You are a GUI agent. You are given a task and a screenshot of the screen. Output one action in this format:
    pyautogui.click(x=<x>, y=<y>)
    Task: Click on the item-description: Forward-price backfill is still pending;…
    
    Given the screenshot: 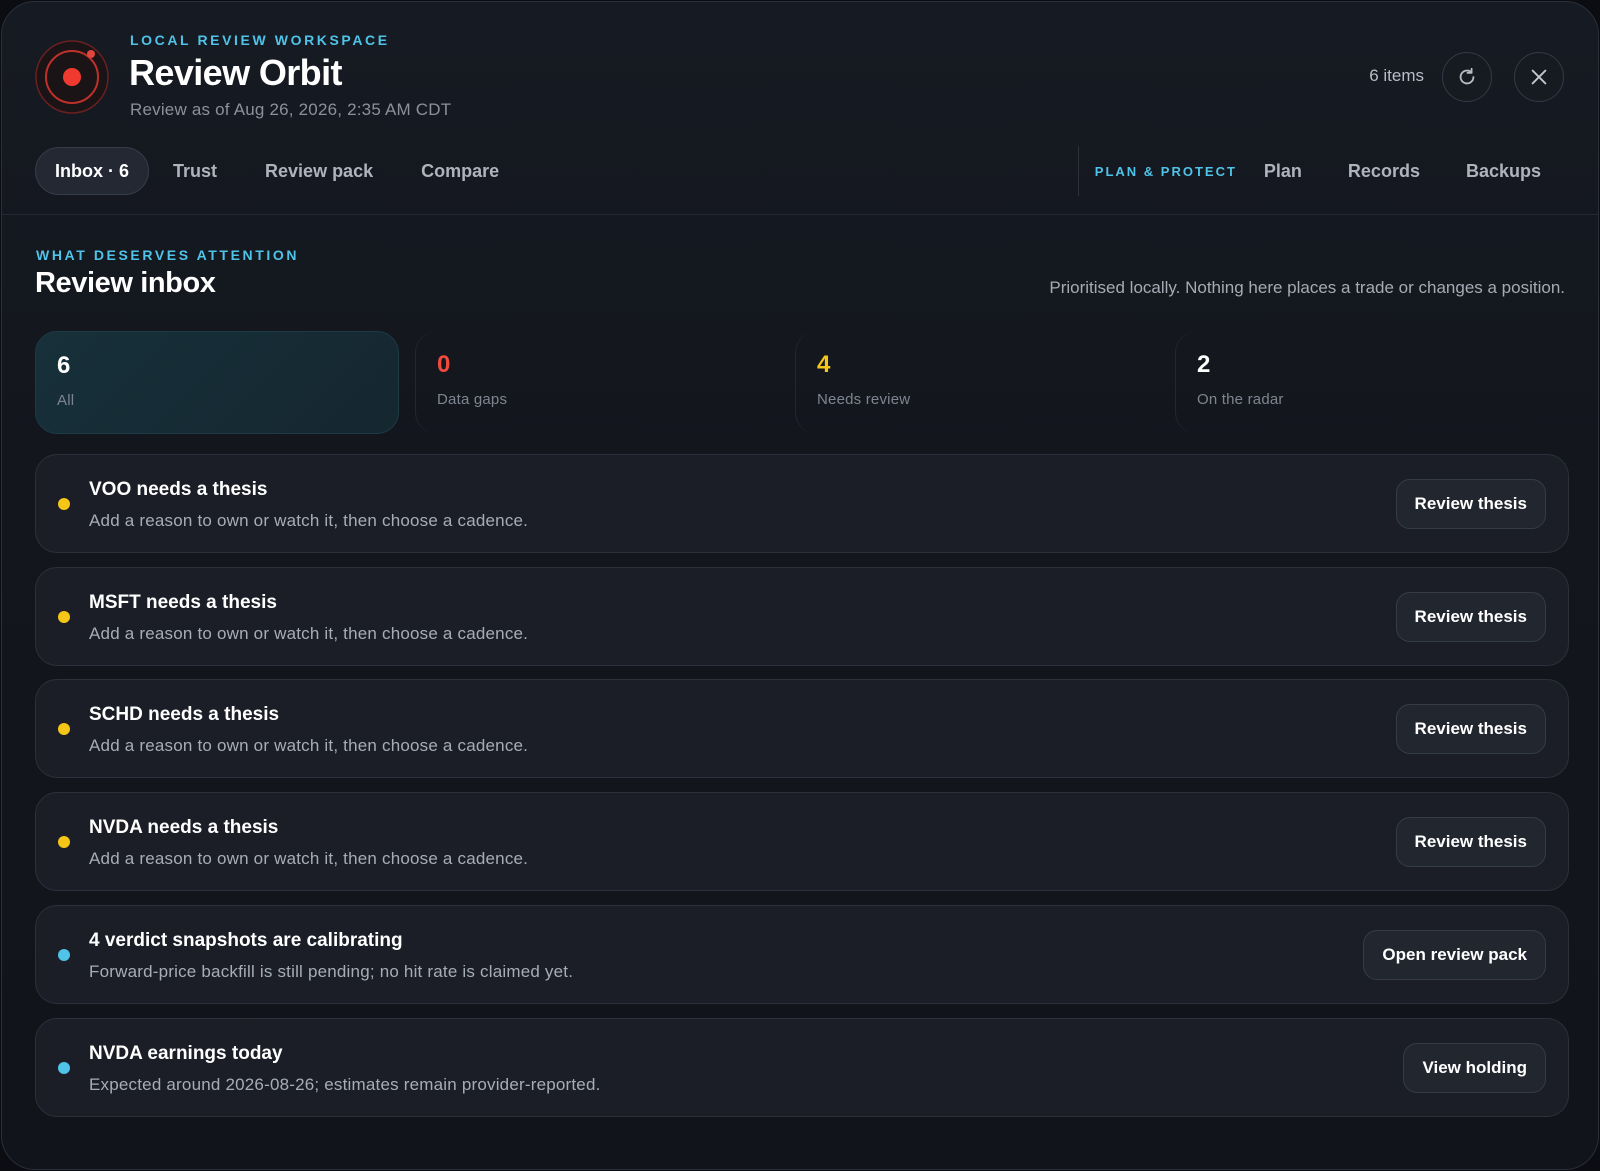 What is the action you would take?
    pyautogui.click(x=331, y=971)
    